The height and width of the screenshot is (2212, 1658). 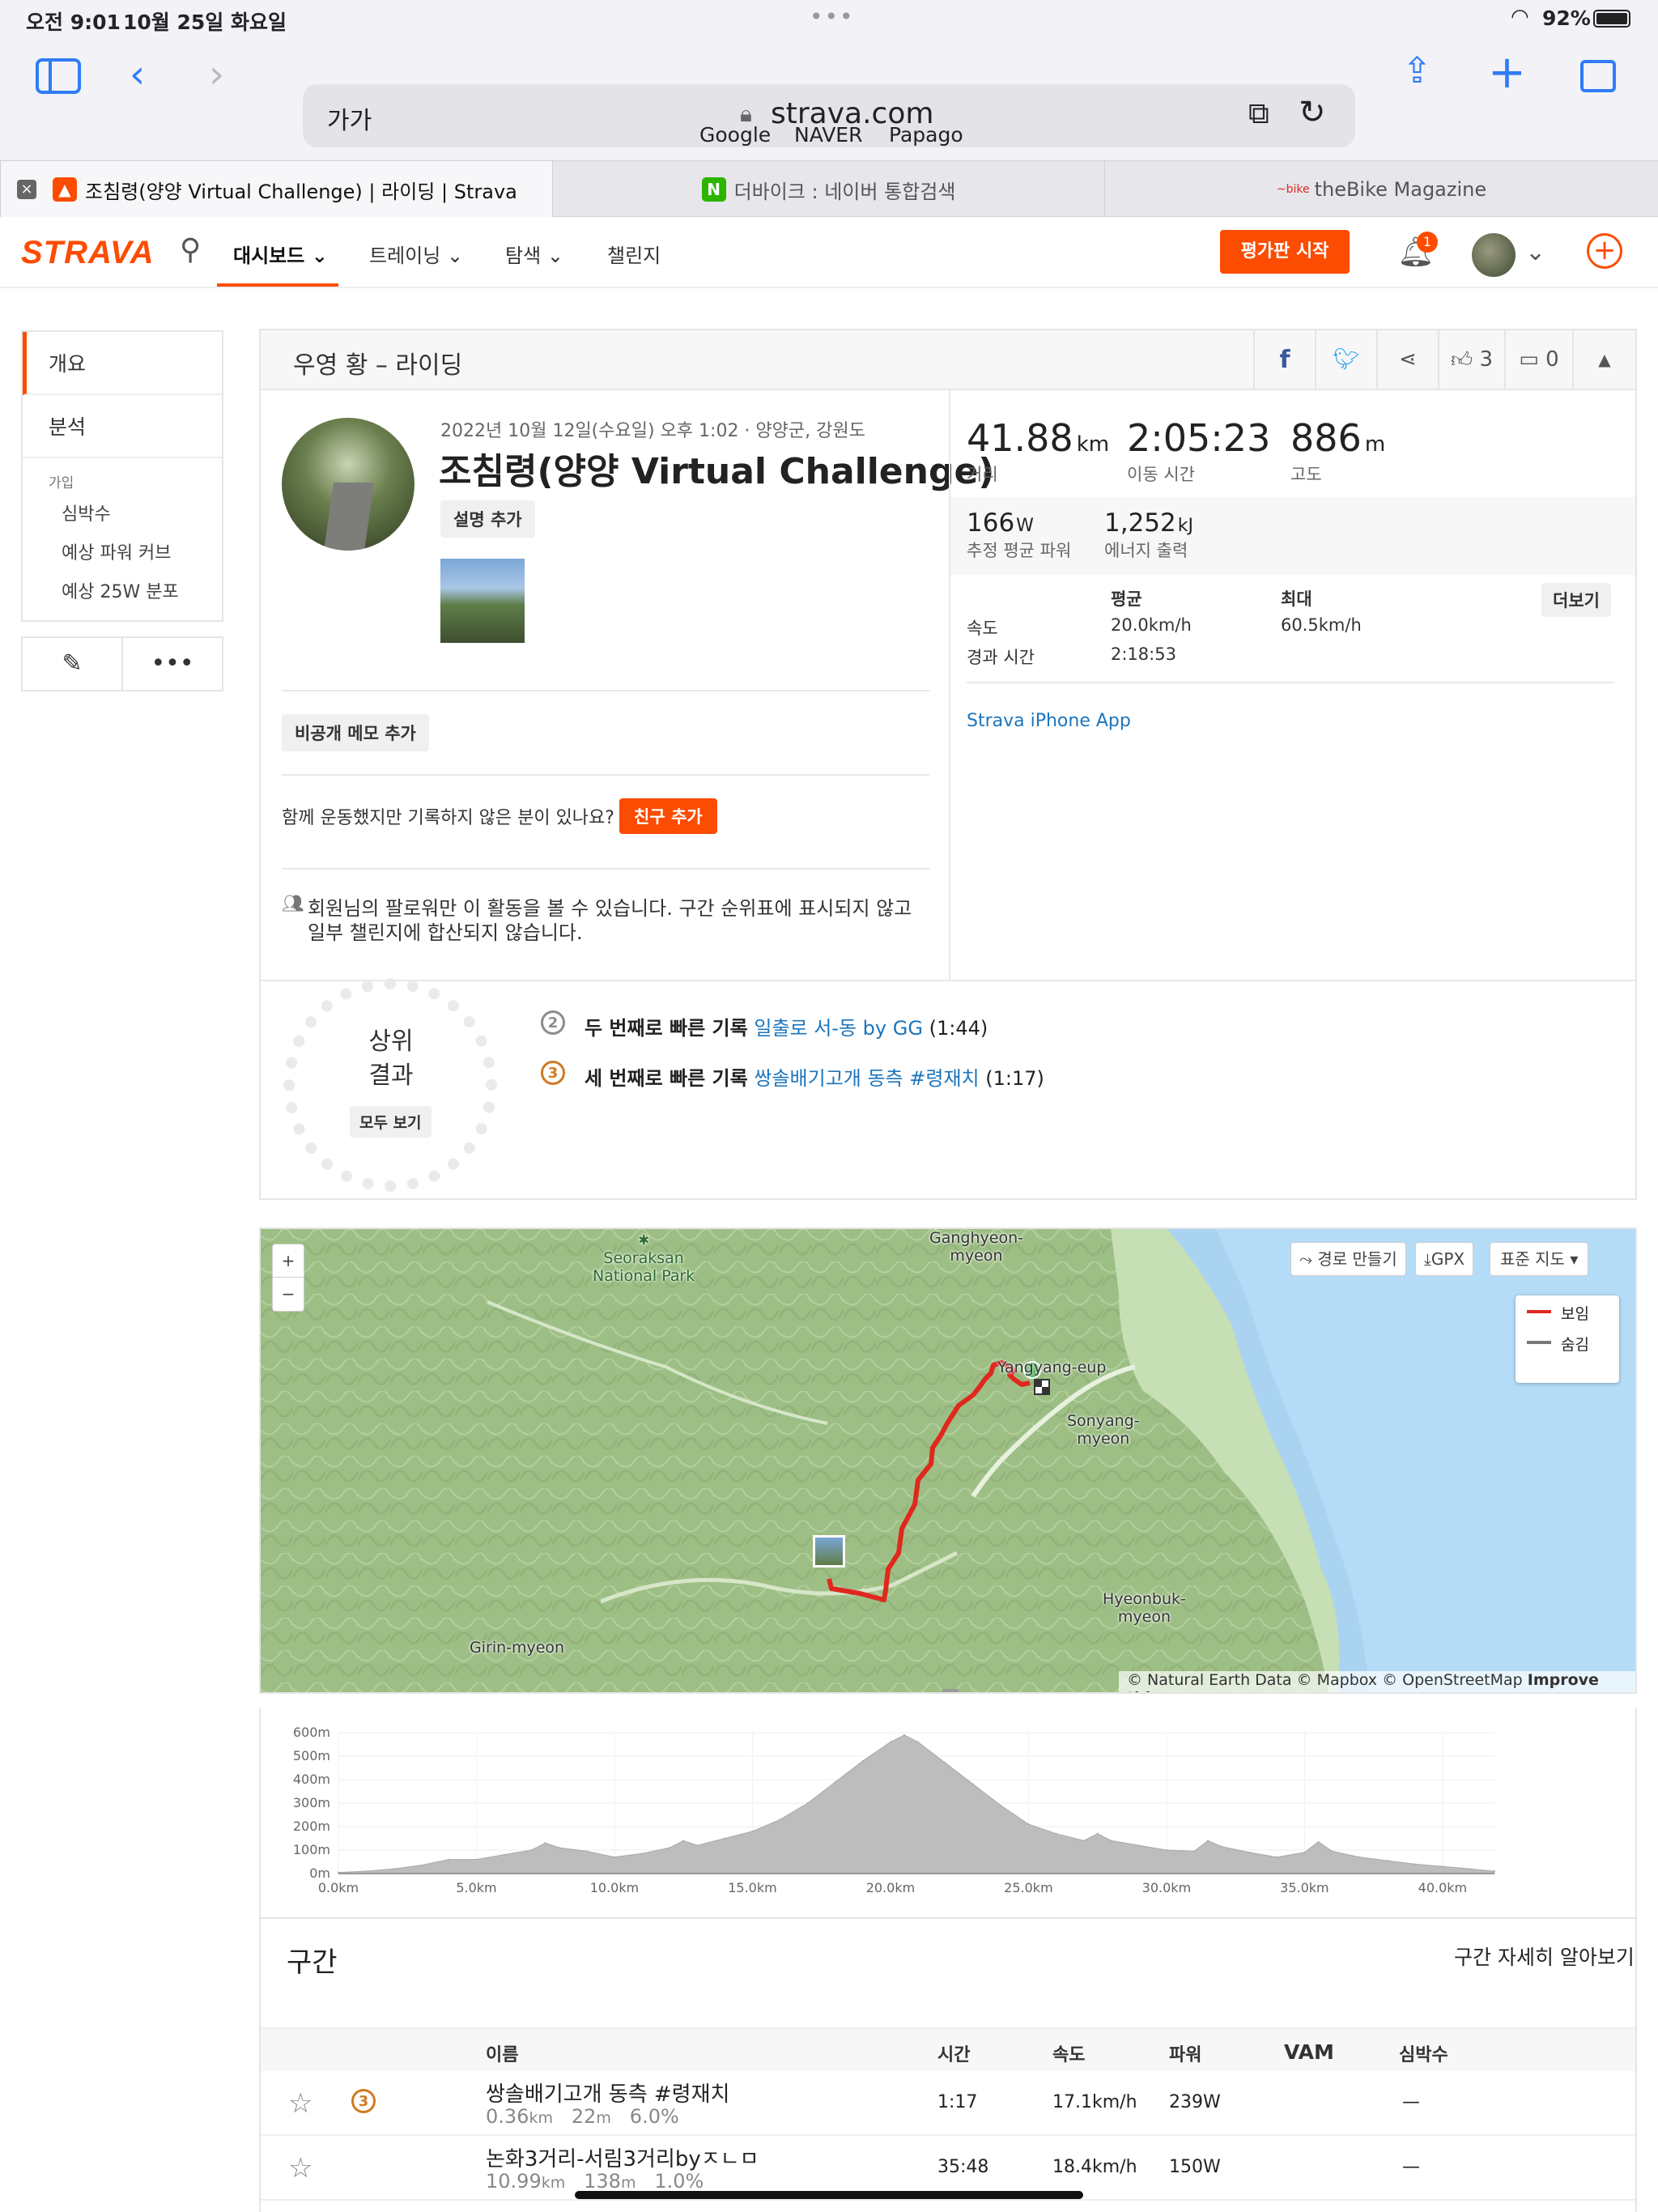 What do you see at coordinates (1309, 2052) in the screenshot?
I see `col-vam: VAM` at bounding box center [1309, 2052].